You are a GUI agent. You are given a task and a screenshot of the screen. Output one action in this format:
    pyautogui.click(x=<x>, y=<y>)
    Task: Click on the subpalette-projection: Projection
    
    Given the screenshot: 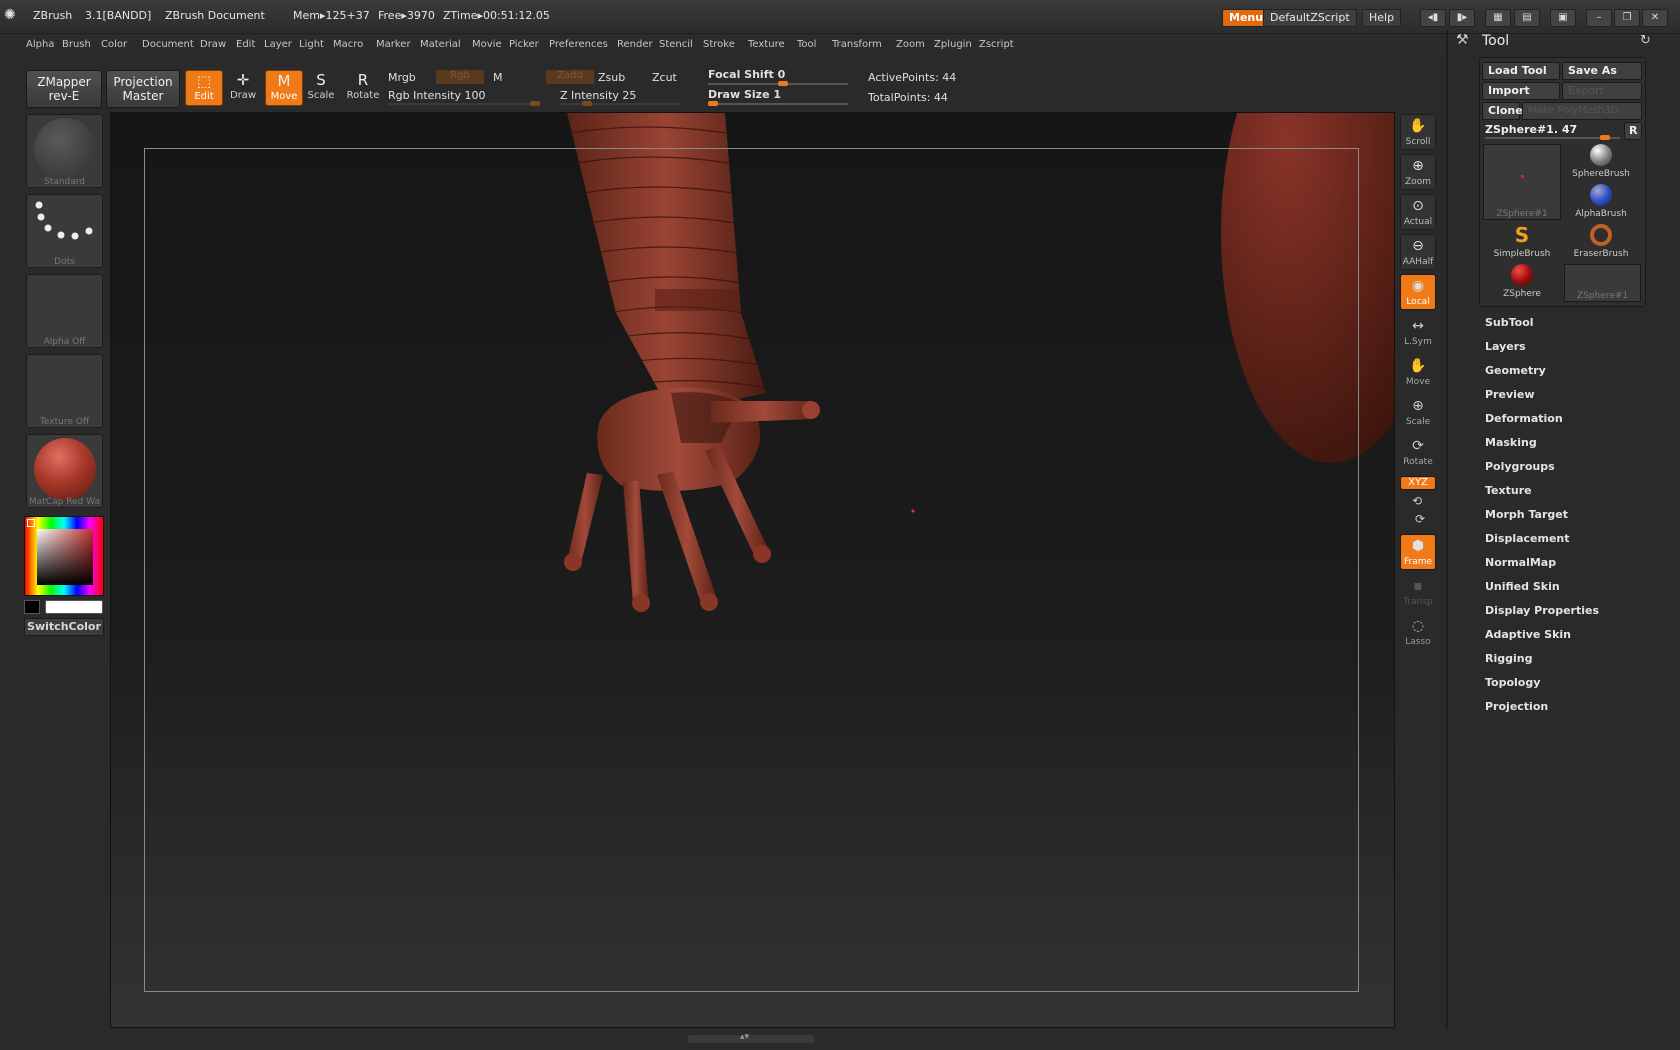 What is the action you would take?
    pyautogui.click(x=1516, y=706)
    